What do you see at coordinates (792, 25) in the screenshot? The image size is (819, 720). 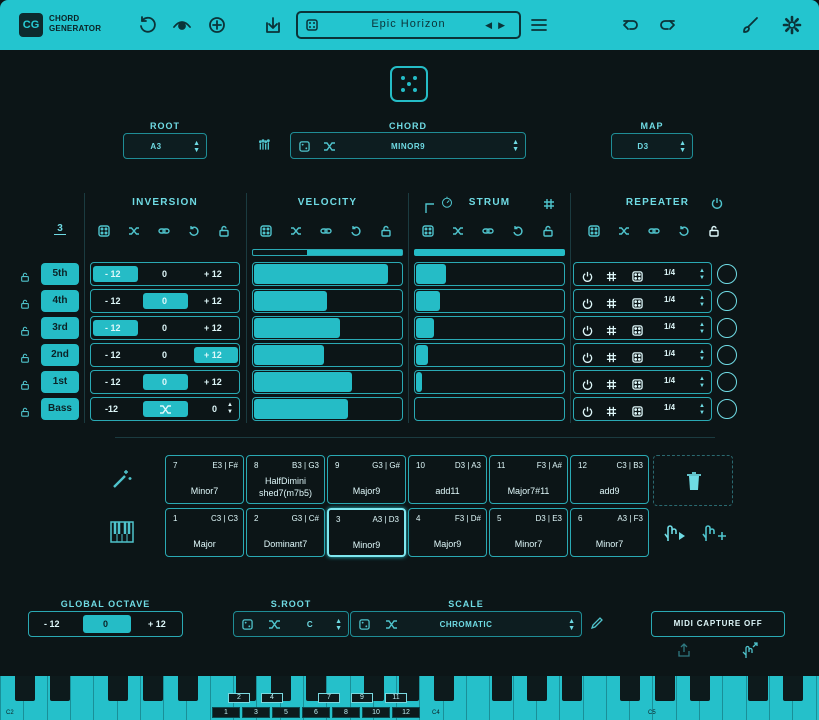 I see `settings-gear-icon` at bounding box center [792, 25].